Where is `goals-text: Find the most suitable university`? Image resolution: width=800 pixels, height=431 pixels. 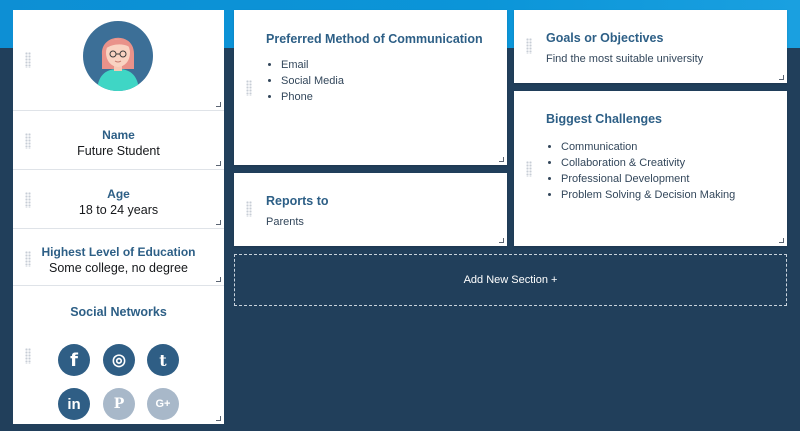
goals-text: Find the most suitable university is located at coordinates (625, 59).